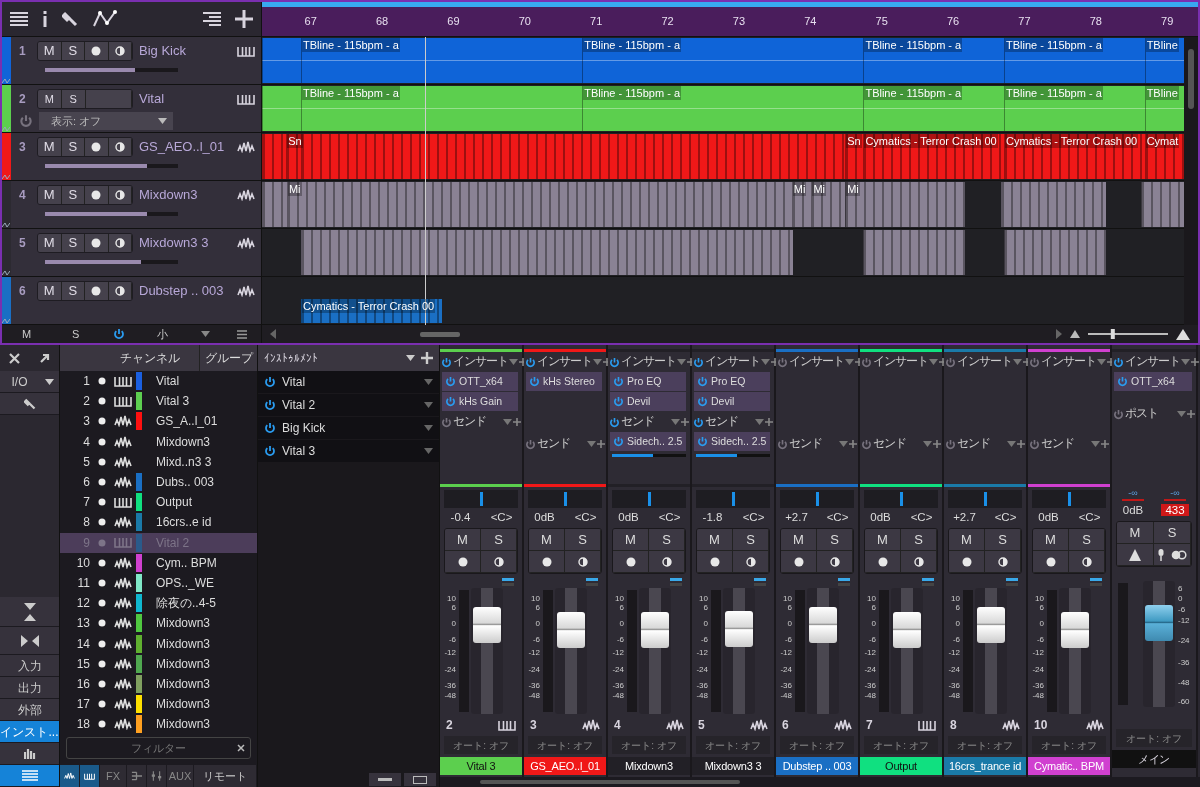 The height and width of the screenshot is (787, 1200). I want to click on talkback-button, so click(1172, 555).